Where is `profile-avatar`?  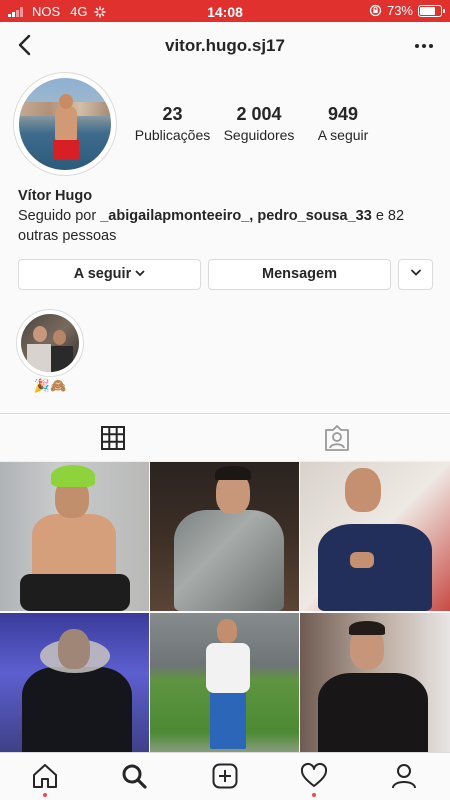
profile-avatar is located at coordinates (65, 124).